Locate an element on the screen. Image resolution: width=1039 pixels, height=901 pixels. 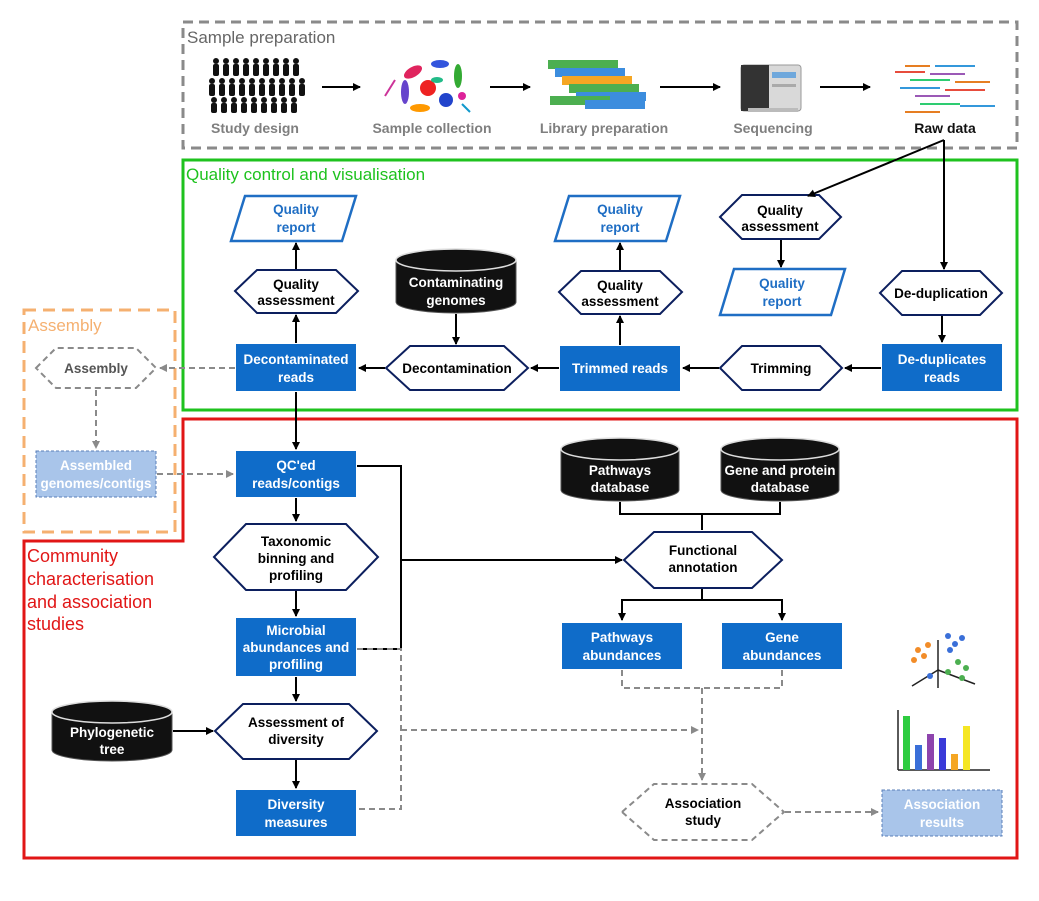
connector-abundances-dashed is located at coordinates (702, 724).